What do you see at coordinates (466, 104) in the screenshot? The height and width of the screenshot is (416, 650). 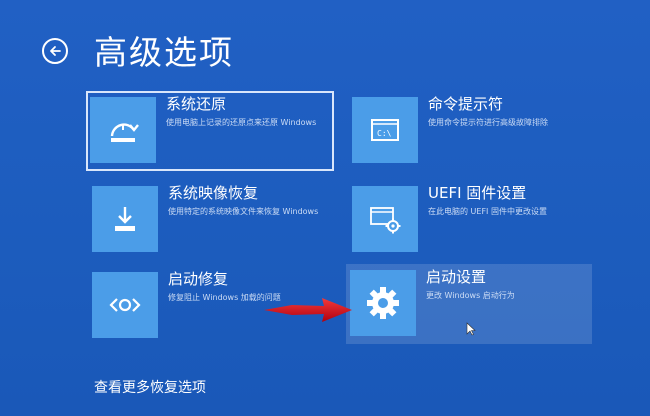 I see `option-title: 命令提示符` at bounding box center [466, 104].